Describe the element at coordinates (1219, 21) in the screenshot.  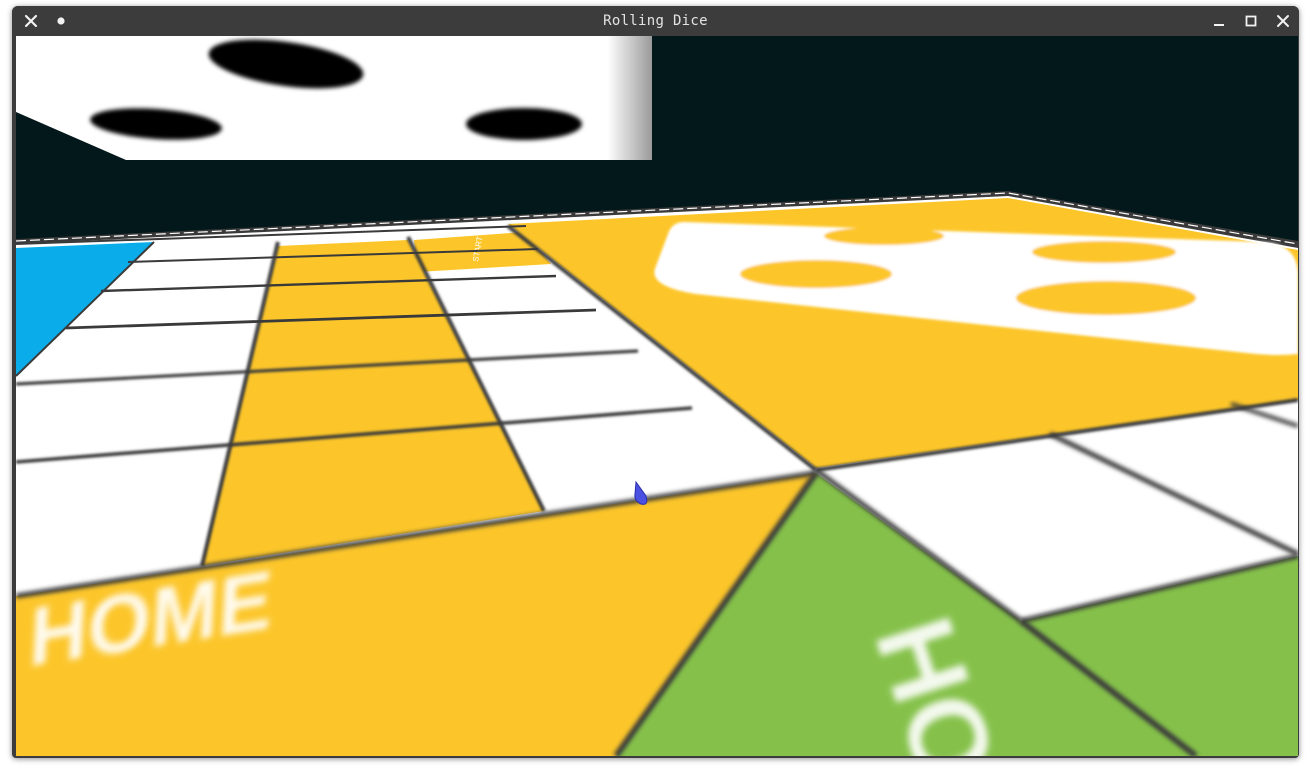
I see `minimize-icon` at that location.